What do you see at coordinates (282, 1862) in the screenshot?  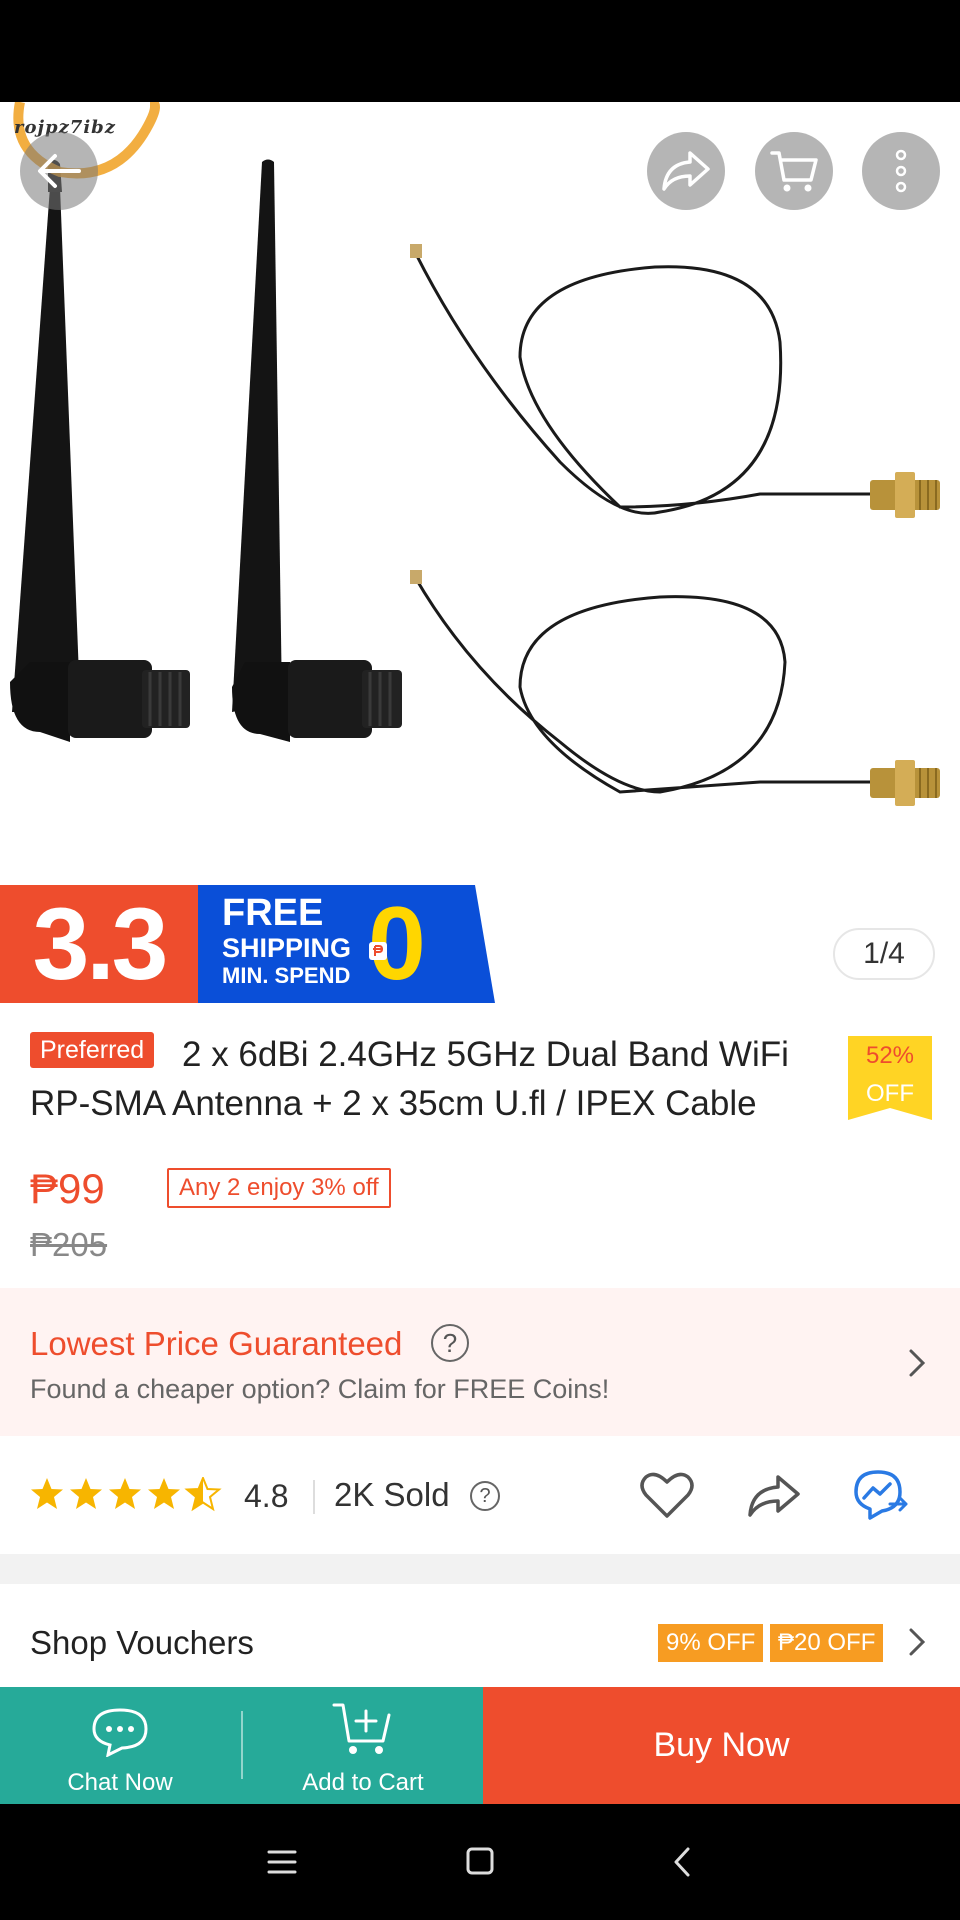 I see `menu-icon` at bounding box center [282, 1862].